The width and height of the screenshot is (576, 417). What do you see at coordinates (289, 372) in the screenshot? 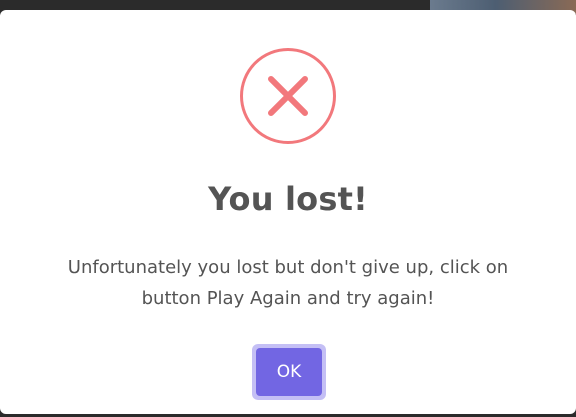
I see `ok-button: OK` at bounding box center [289, 372].